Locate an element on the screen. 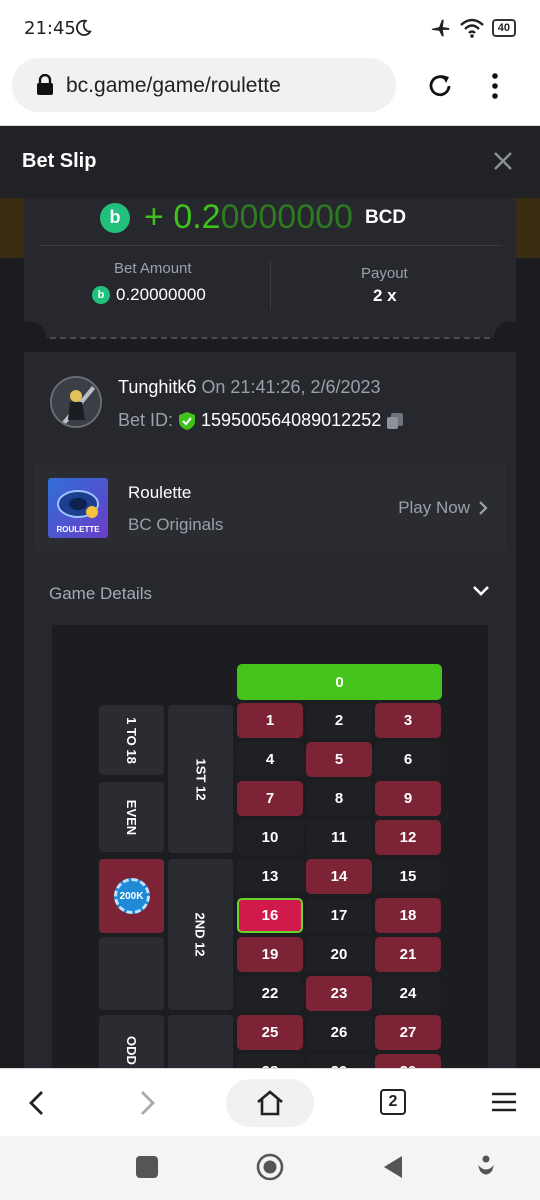 This screenshot has width=540, height=1200. roulette-thumbnail: ROULETTE is located at coordinates (78, 508).